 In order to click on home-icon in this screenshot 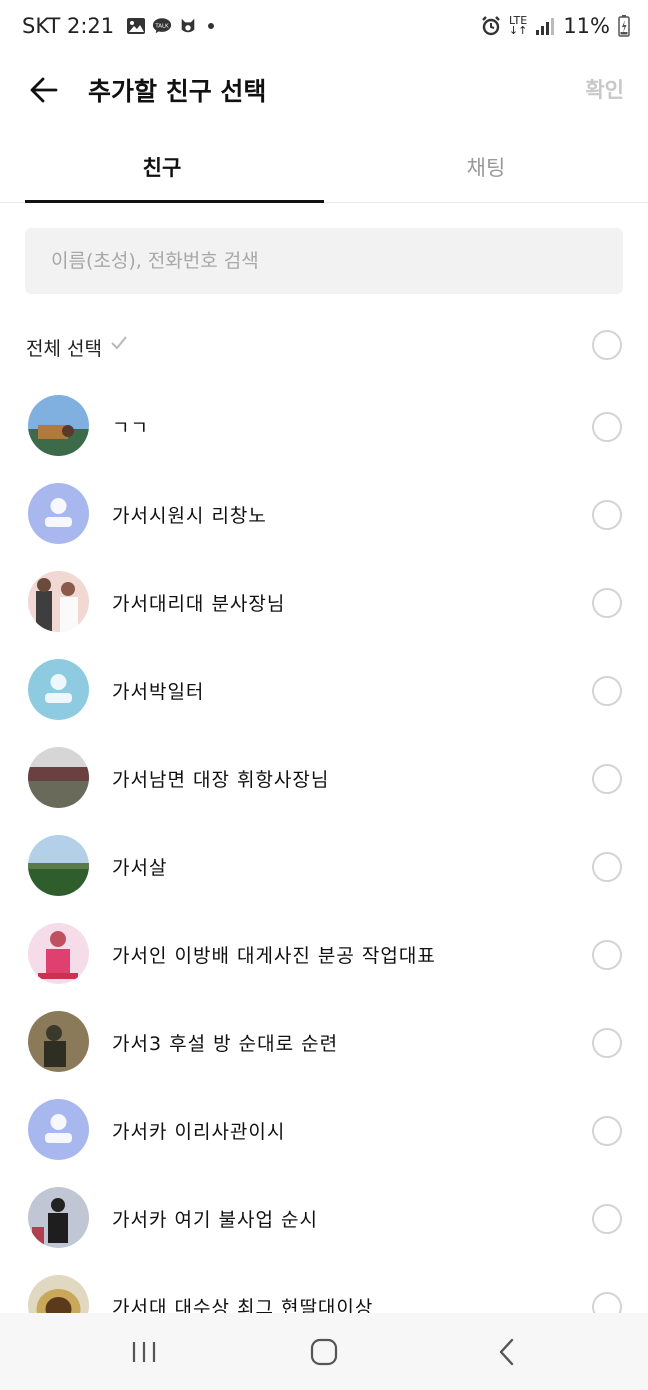, I will do `click(324, 1352)`.